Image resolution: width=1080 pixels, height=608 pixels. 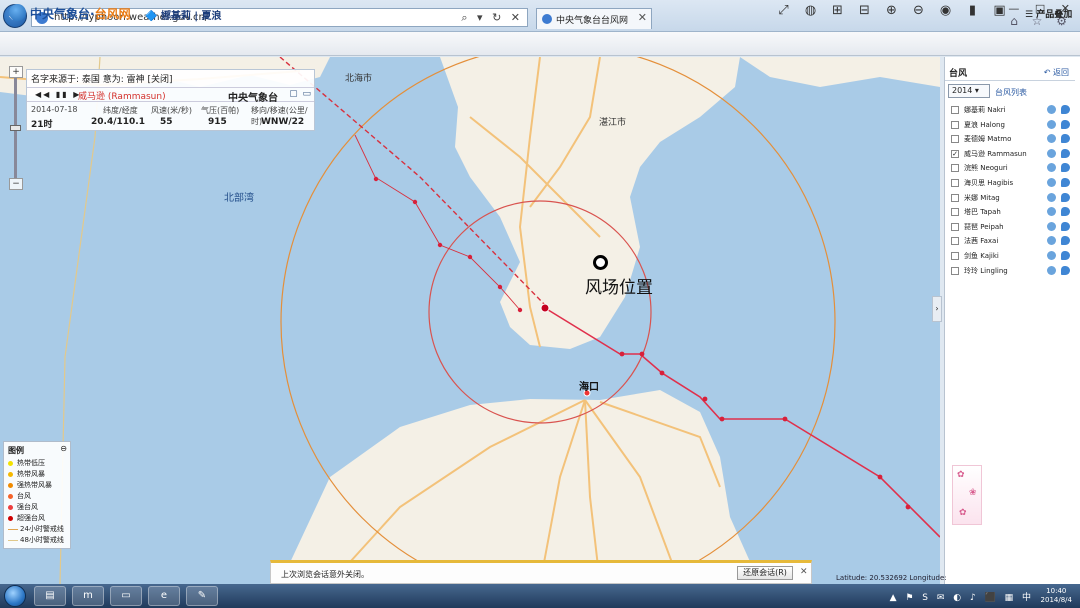 I want to click on typhoon-list-item: 米娜 Mitag, so click(x=1012, y=199).